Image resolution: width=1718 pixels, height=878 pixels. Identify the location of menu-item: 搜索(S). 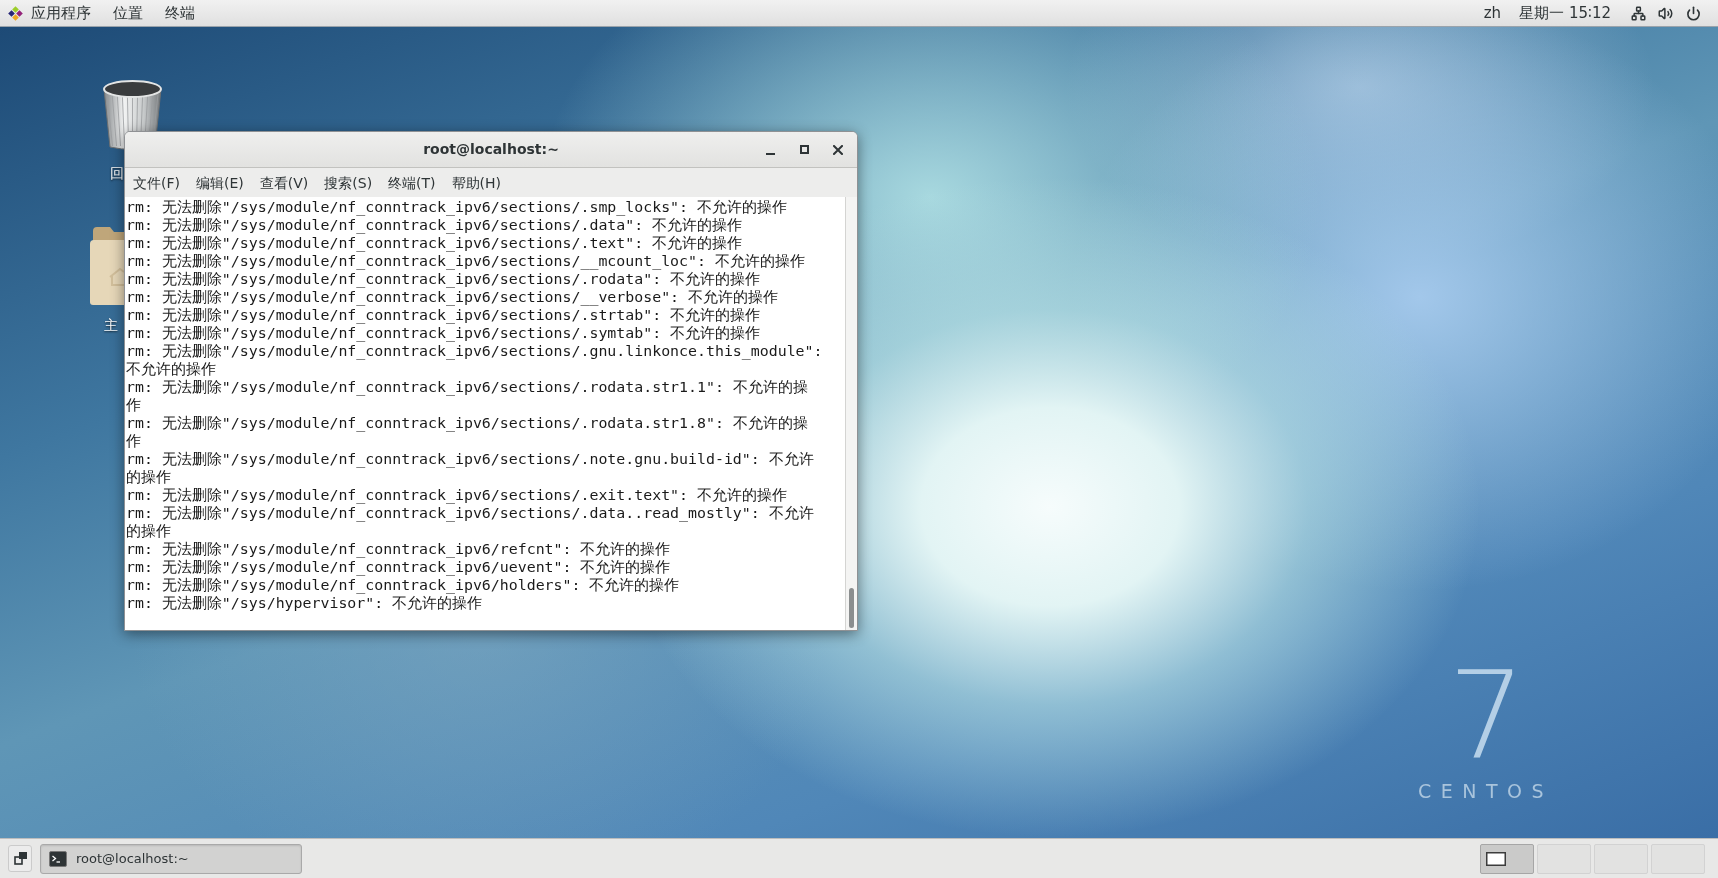
(348, 182).